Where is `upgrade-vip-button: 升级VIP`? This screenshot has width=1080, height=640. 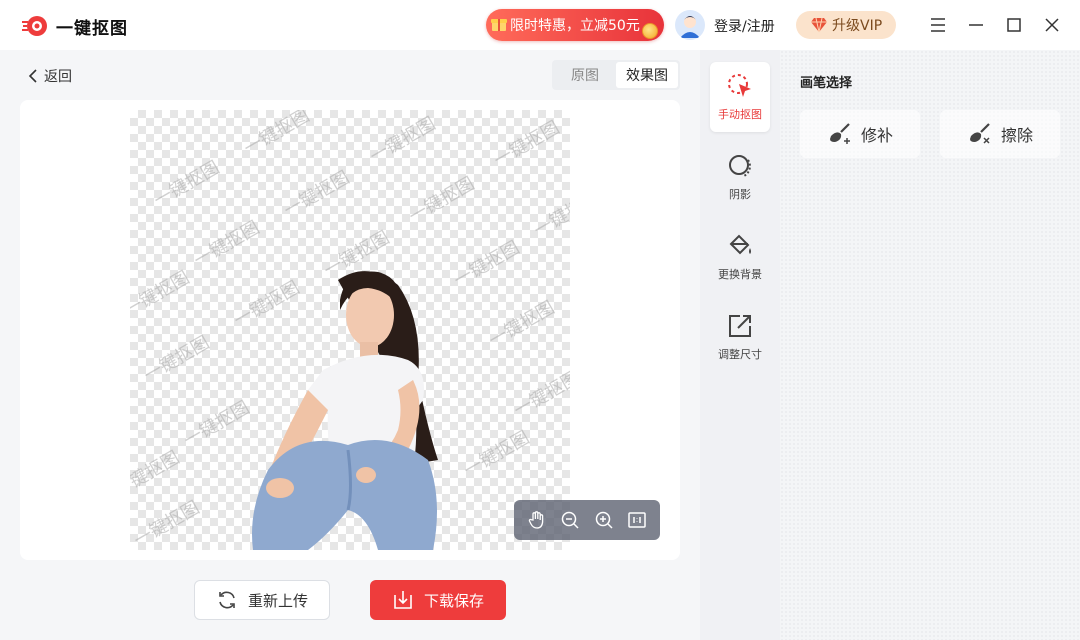 upgrade-vip-button: 升级VIP is located at coordinates (846, 25).